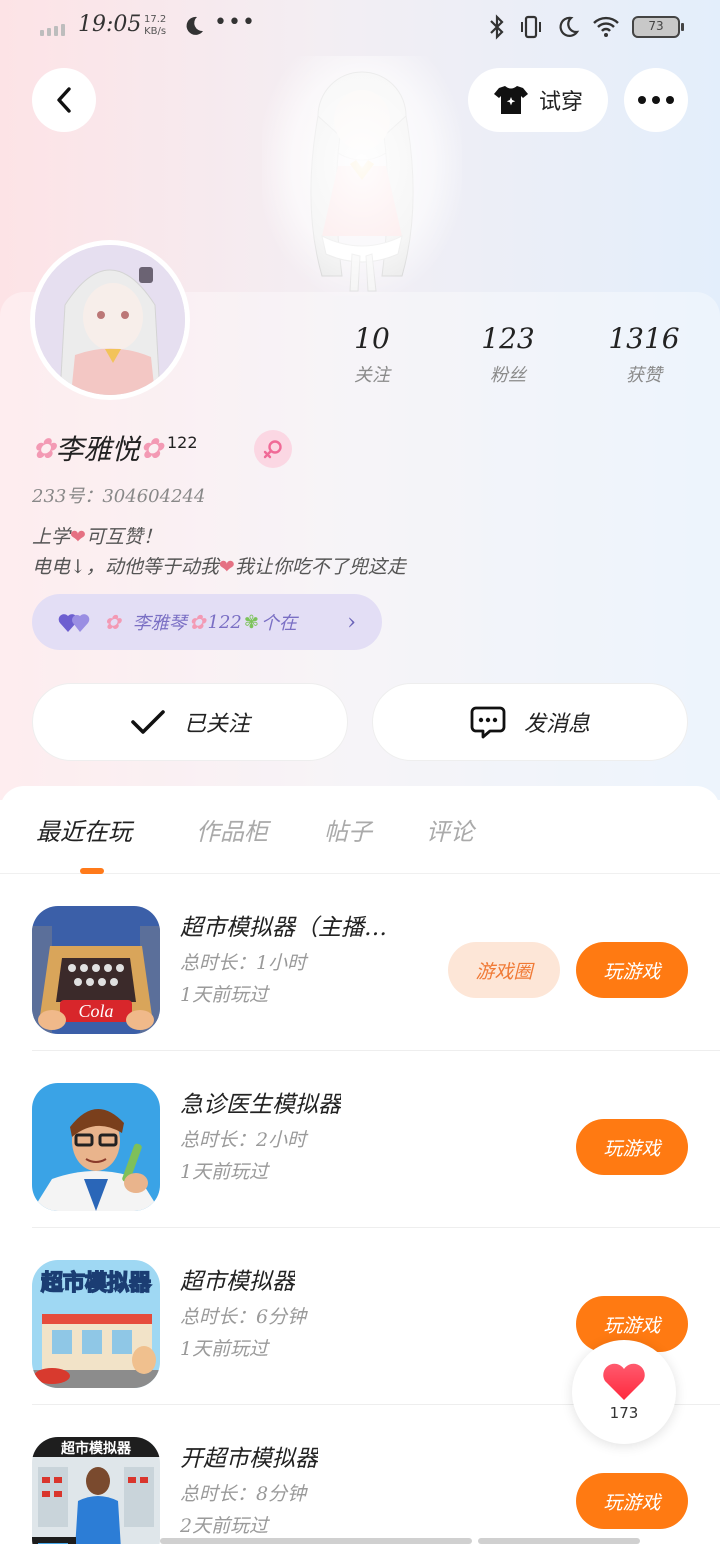 This screenshot has width=720, height=1544. Describe the element at coordinates (644, 338) in the screenshot. I see `stat-likes-value: 1316` at that location.